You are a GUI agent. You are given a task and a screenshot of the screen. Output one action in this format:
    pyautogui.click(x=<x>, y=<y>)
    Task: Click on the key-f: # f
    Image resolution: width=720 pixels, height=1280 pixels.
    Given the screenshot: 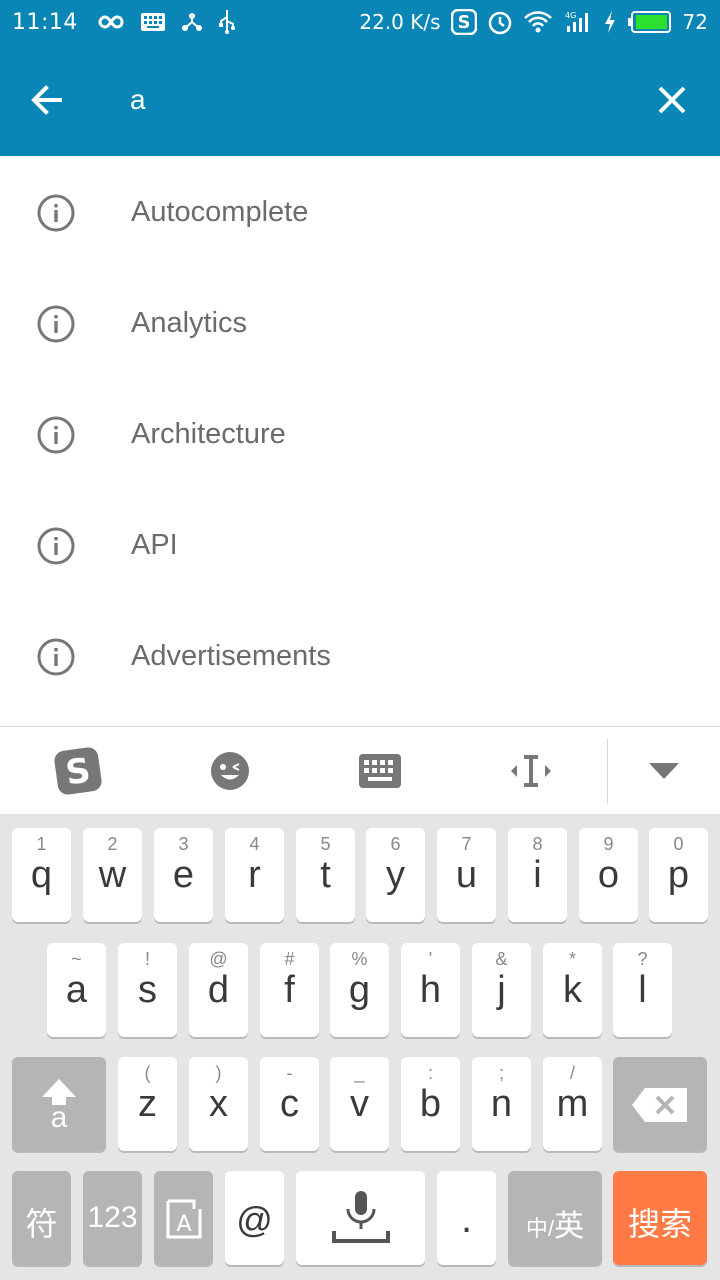 What is the action you would take?
    pyautogui.click(x=289, y=990)
    